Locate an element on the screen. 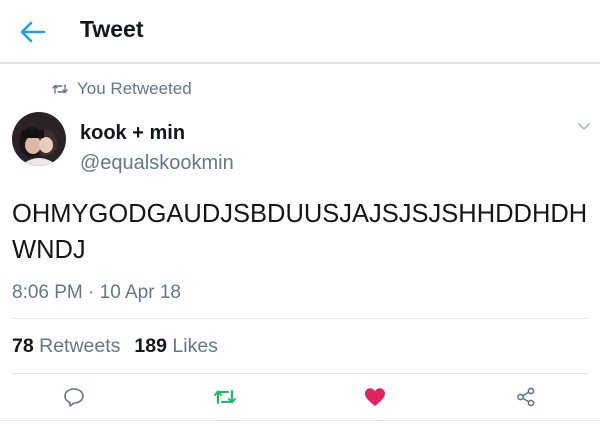 This screenshot has height=424, width=600. retweet-context: You Retweeted is located at coordinates (122, 89).